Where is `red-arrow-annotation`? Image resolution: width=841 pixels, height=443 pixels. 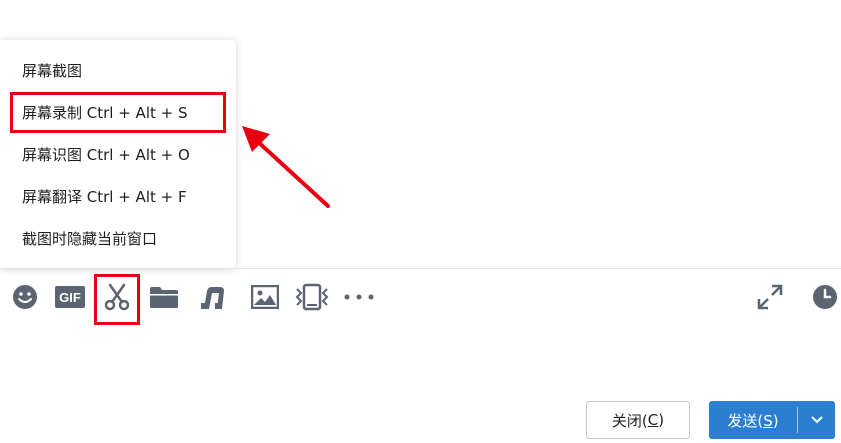 red-arrow-annotation is located at coordinates (286, 167).